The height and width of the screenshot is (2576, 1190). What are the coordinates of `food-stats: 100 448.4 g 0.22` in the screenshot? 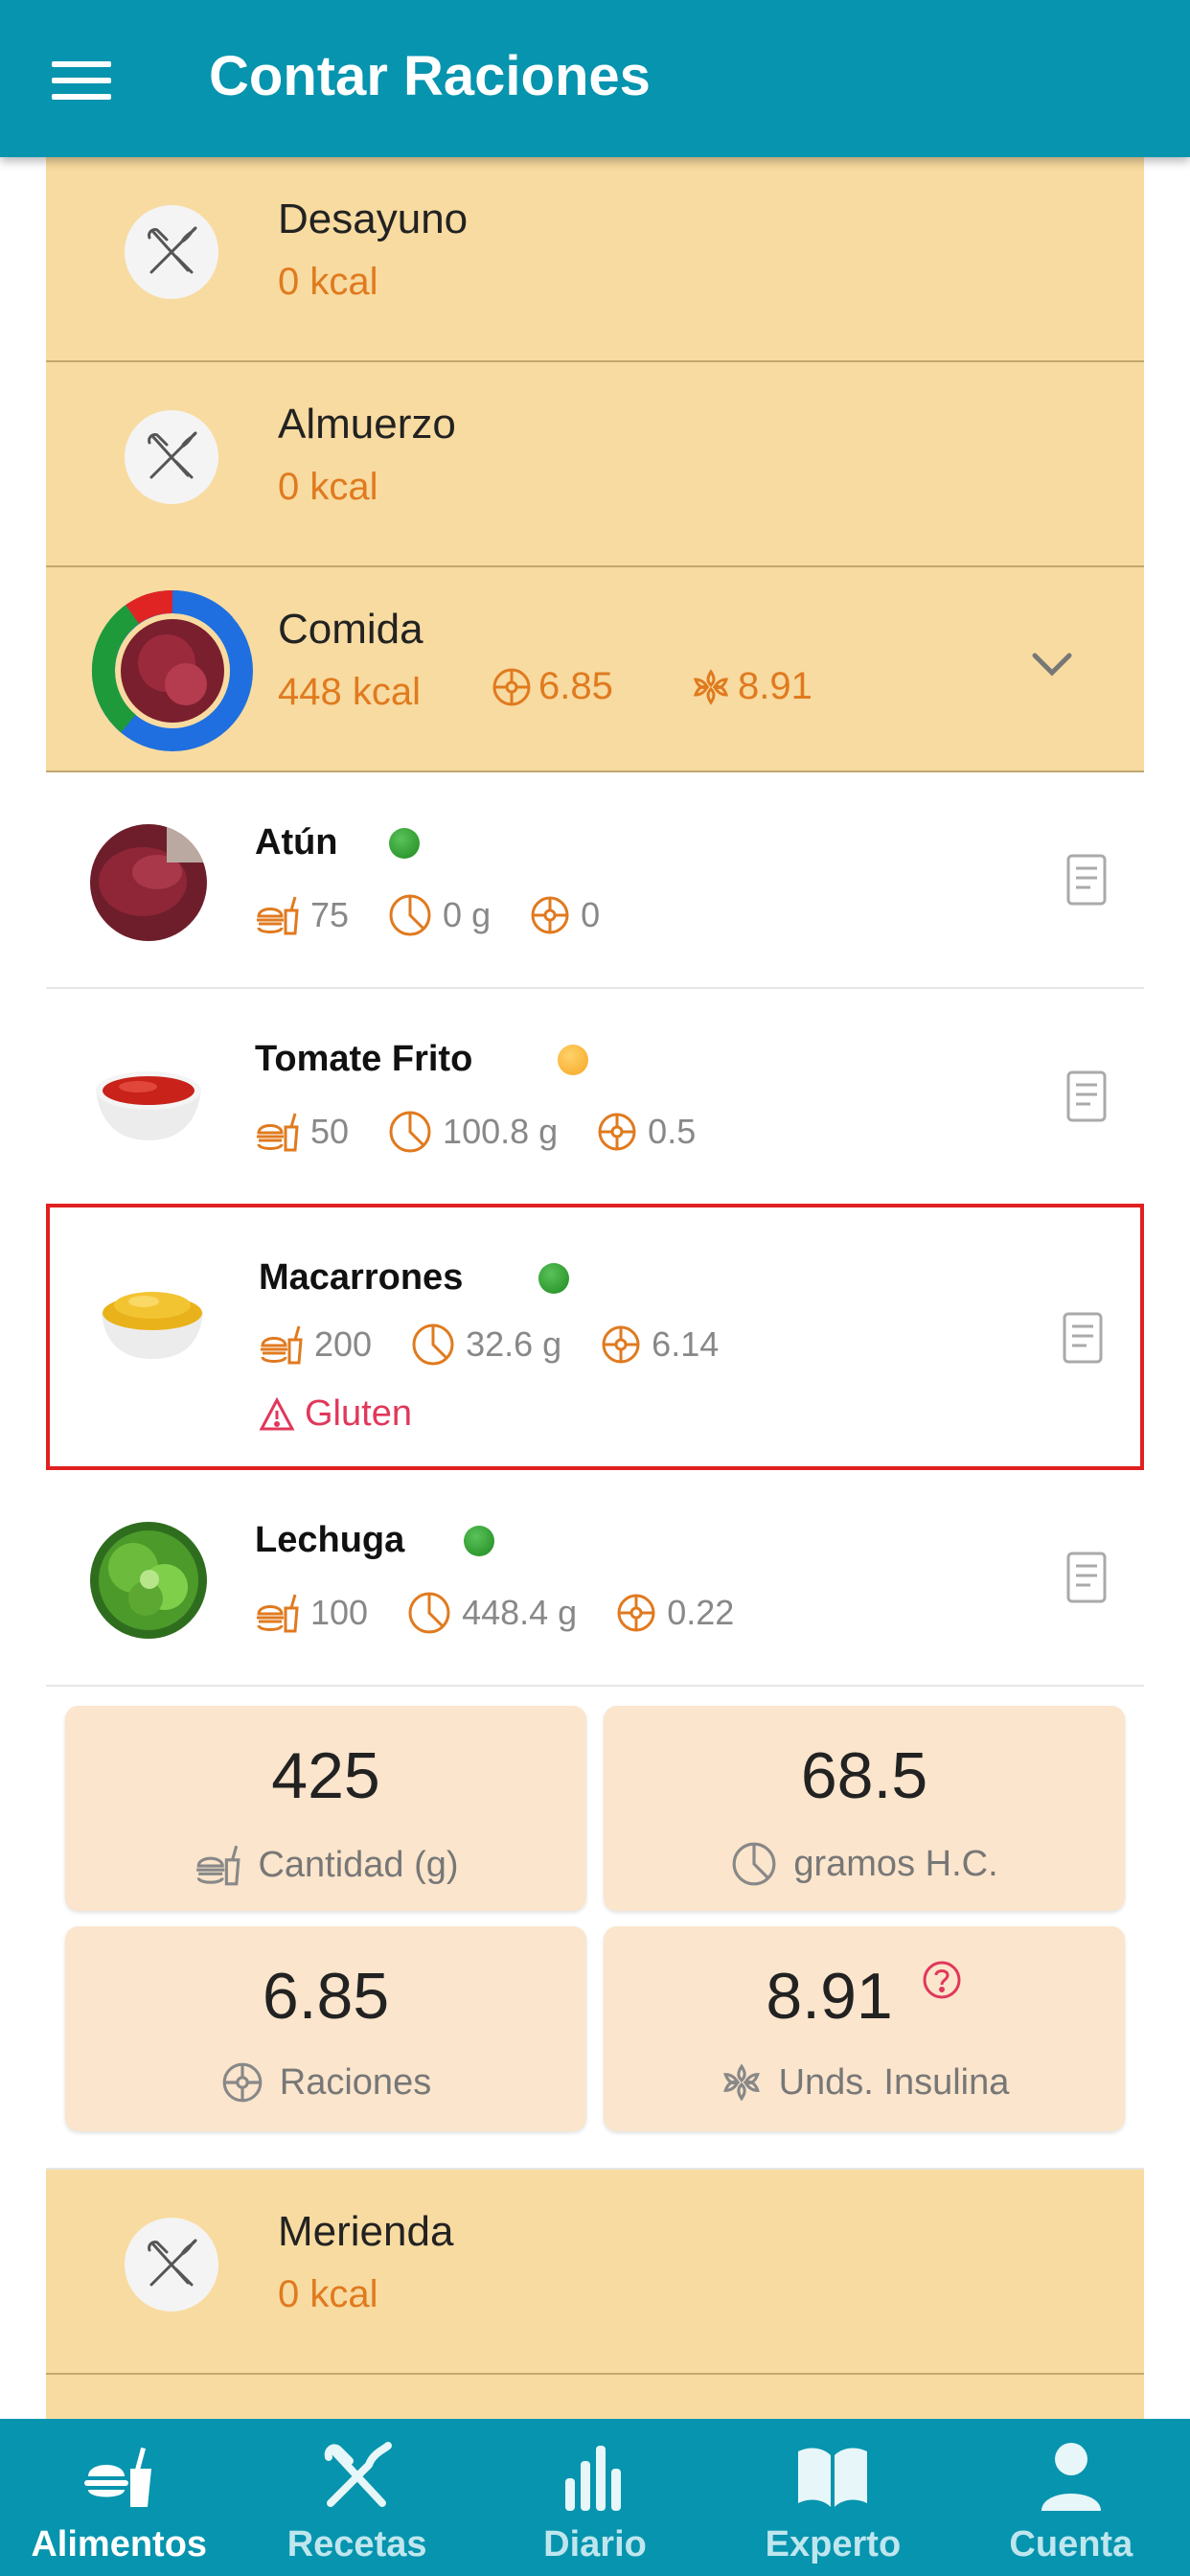 It's located at (512, 1613).